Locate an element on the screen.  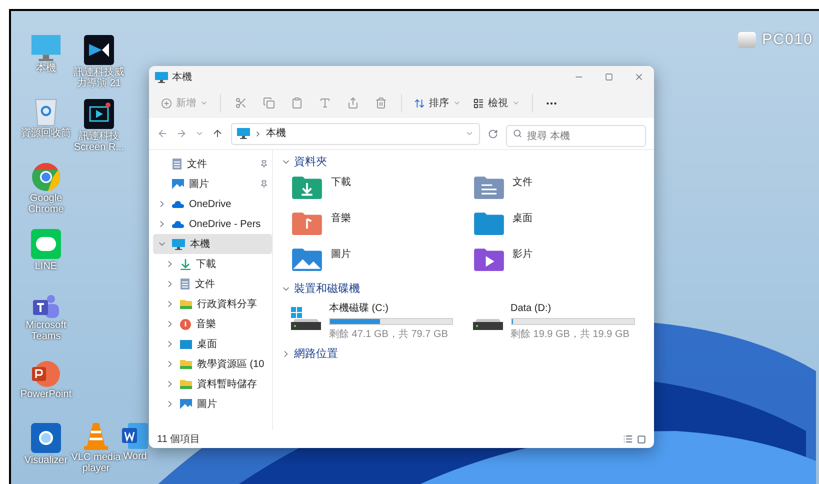
folder-item: 下載 is located at coordinates (381, 189).